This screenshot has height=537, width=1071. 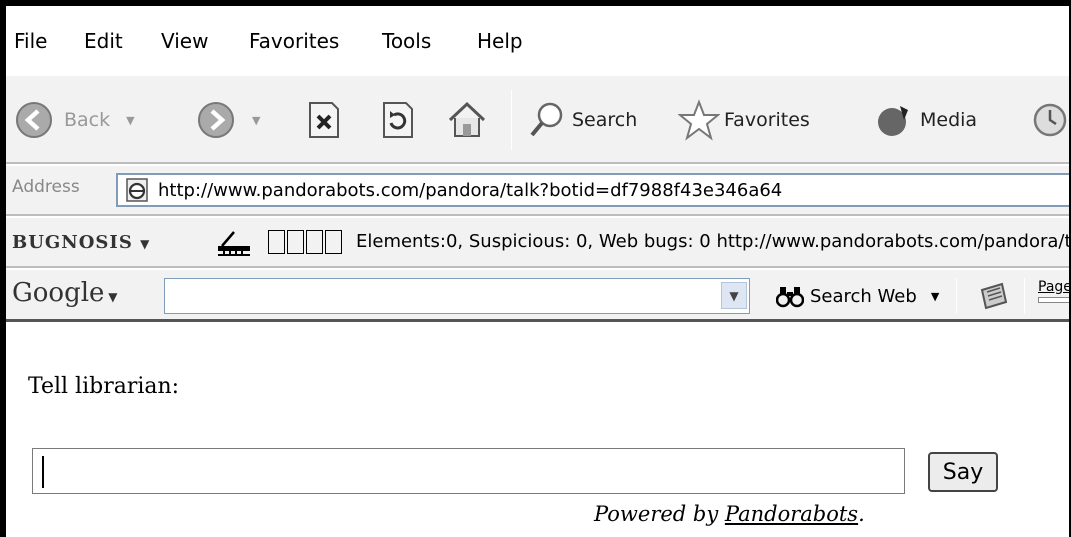 I want to click on forward-arrow-icon, so click(x=216, y=120).